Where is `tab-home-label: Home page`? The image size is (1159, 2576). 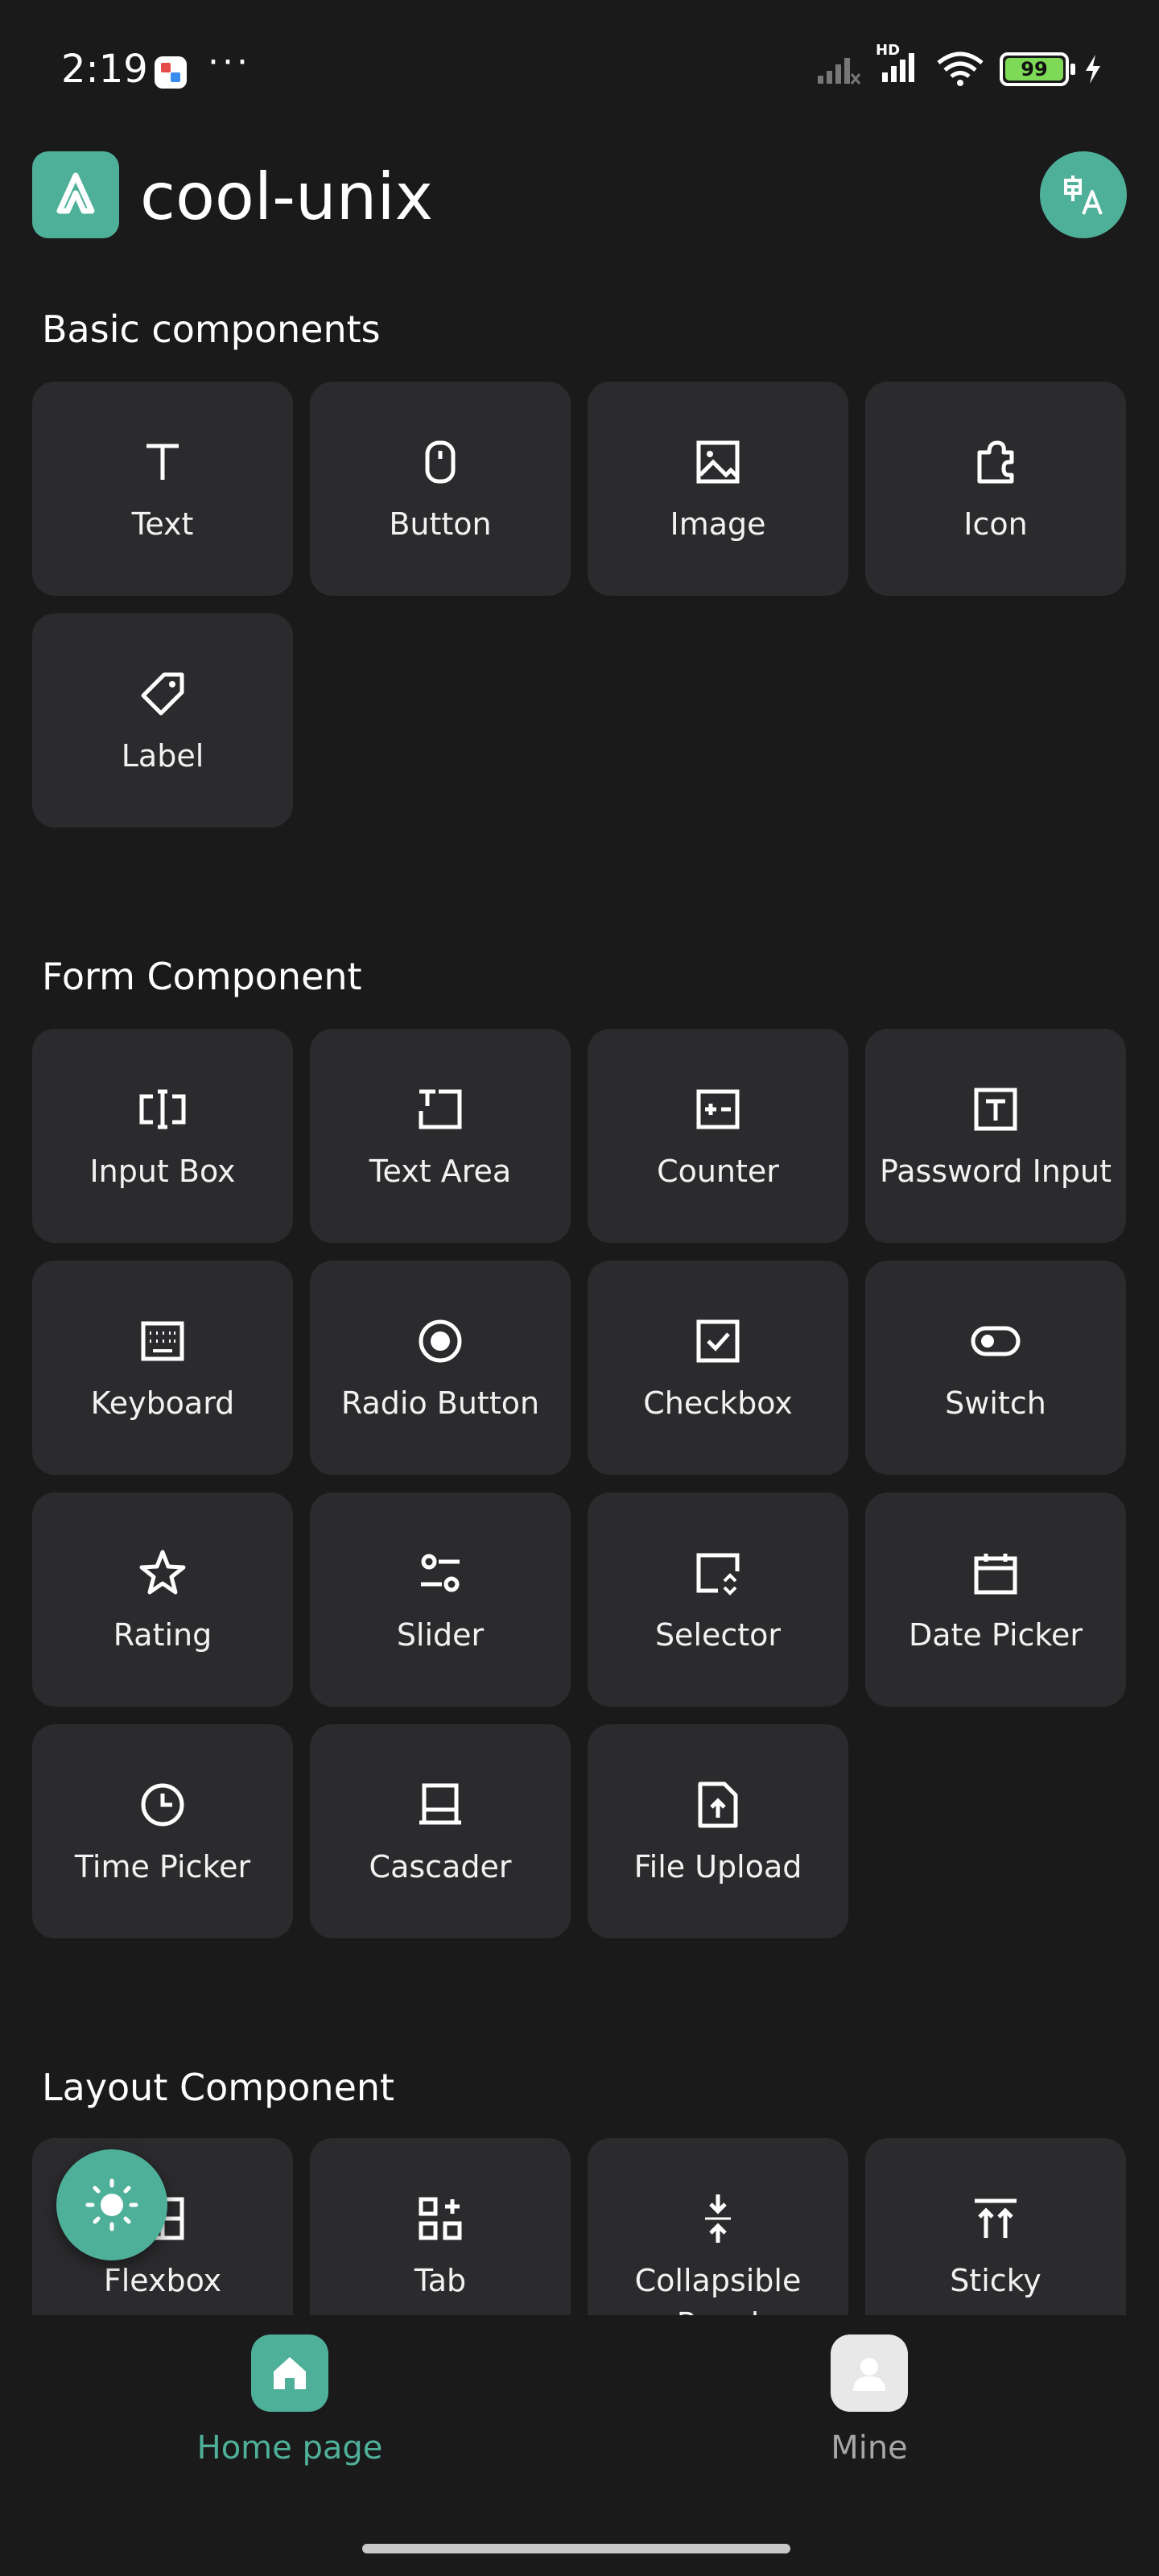
tab-home-label: Home page is located at coordinates (289, 2448).